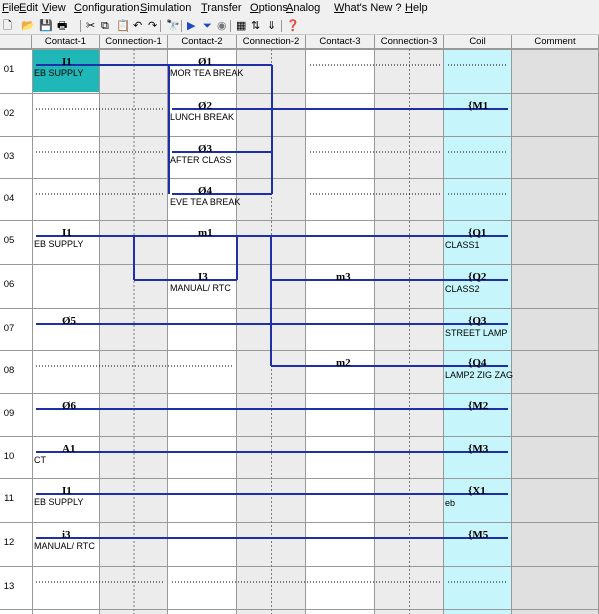 This screenshot has width=599, height=614. What do you see at coordinates (165, 8) in the screenshot?
I see `menu-simulation: Simulation` at bounding box center [165, 8].